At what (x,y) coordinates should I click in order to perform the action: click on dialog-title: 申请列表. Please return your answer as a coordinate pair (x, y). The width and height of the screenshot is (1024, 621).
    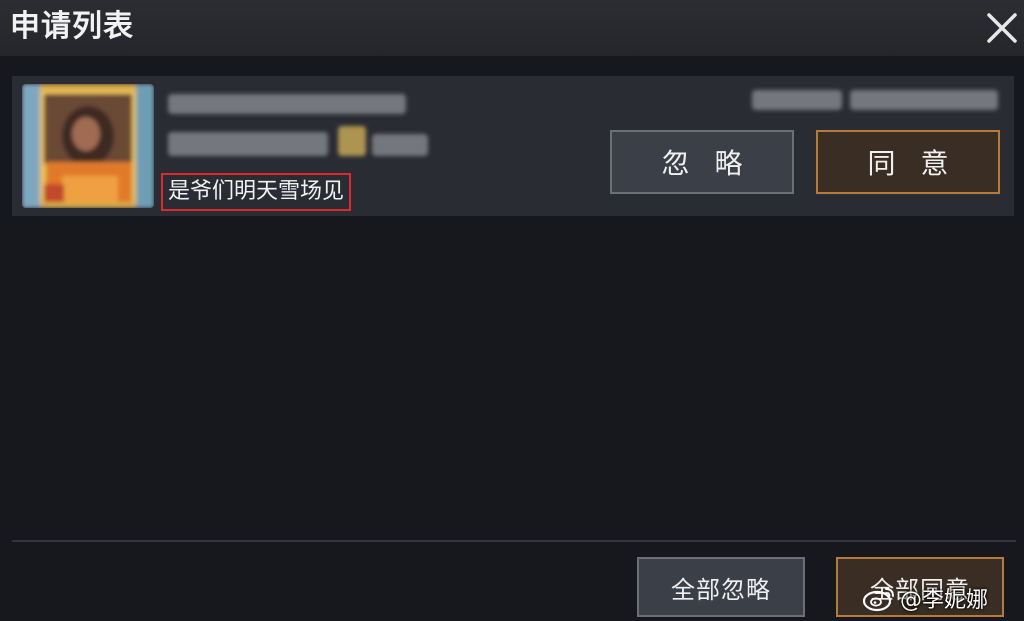
    Looking at the image, I should click on (72, 26).